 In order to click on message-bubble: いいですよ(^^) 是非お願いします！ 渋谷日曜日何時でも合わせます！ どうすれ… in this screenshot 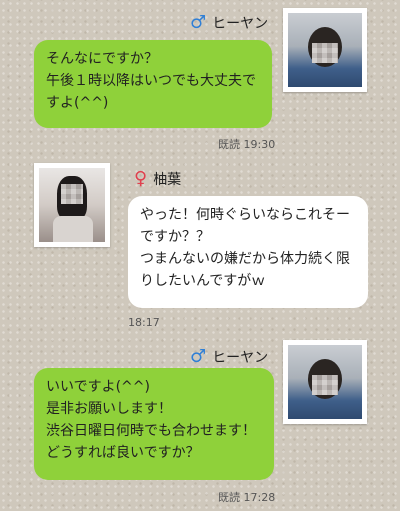, I will do `click(154, 424)`.